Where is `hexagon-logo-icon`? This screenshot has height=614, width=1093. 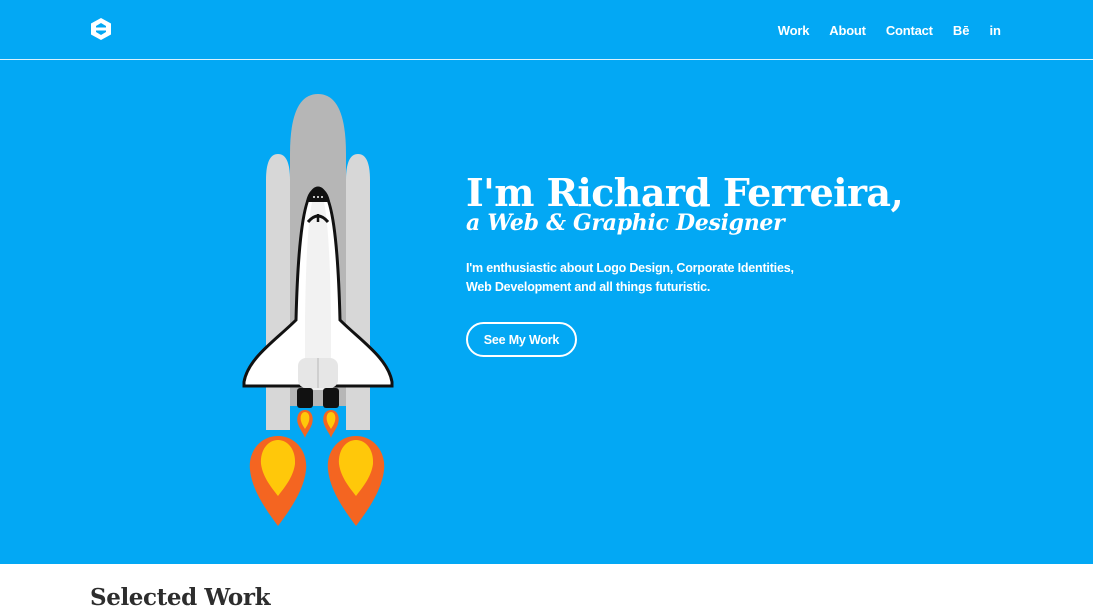 hexagon-logo-icon is located at coordinates (101, 29).